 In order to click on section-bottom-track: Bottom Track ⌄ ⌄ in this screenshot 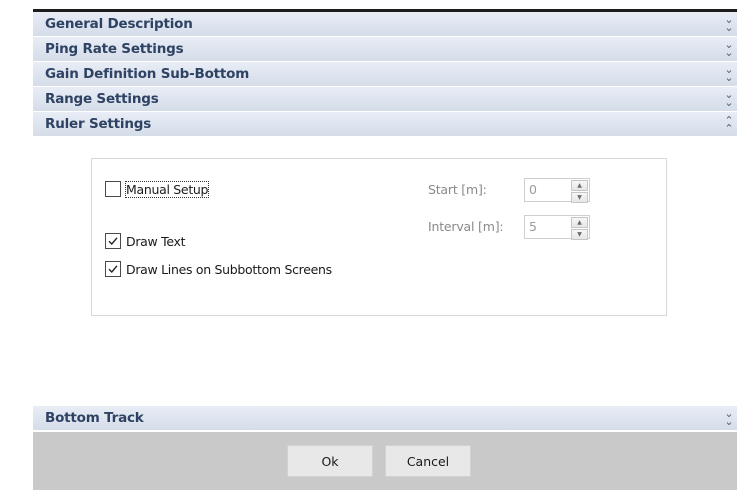, I will do `click(385, 418)`.